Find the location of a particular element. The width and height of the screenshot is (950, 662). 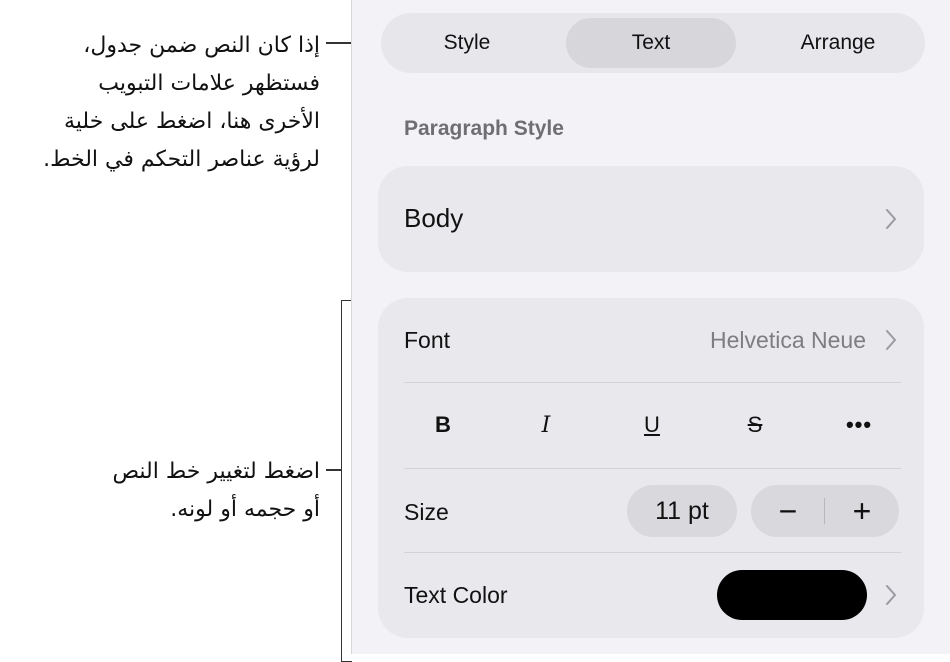

paragraph-style-selector: Body is located at coordinates (651, 219).